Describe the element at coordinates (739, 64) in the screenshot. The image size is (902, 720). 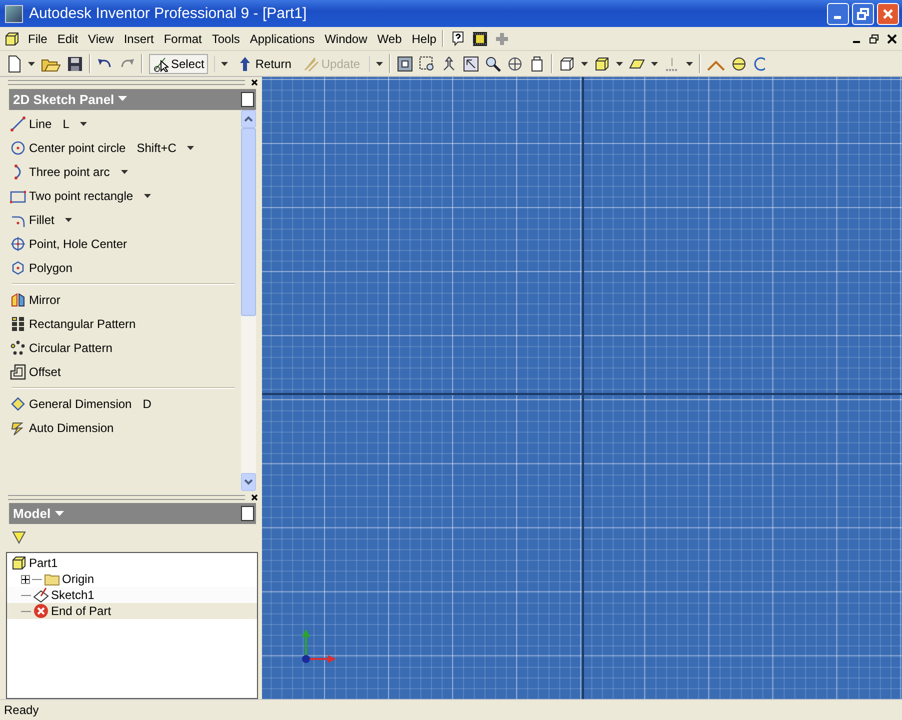
I see `sphere-icon` at that location.